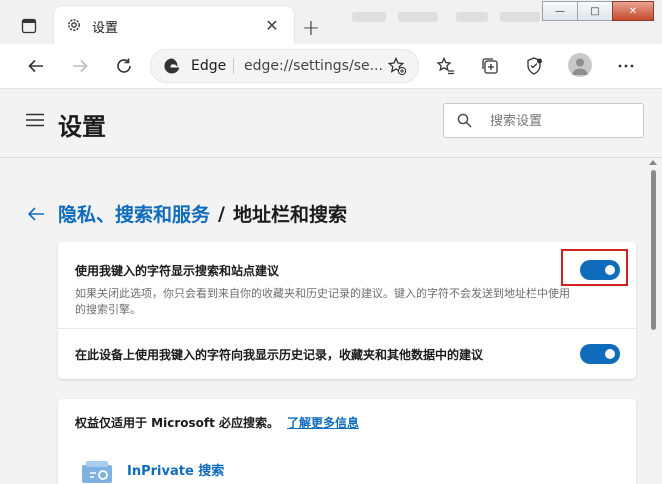  I want to click on shield-heart-icon, so click(534, 66).